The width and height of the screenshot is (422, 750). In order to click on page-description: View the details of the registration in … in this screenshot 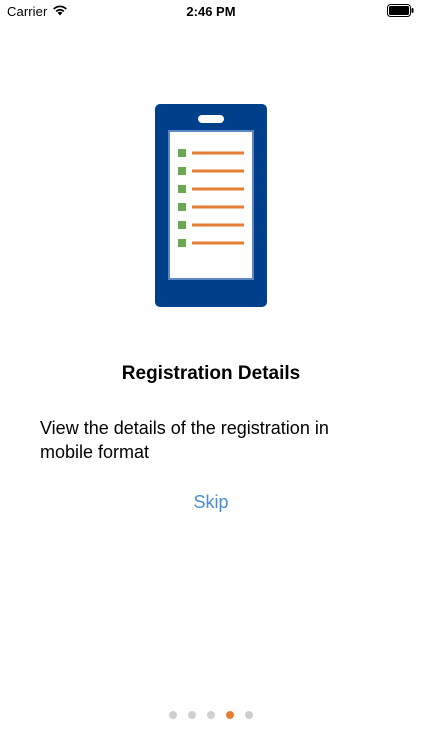, I will do `click(184, 440)`.